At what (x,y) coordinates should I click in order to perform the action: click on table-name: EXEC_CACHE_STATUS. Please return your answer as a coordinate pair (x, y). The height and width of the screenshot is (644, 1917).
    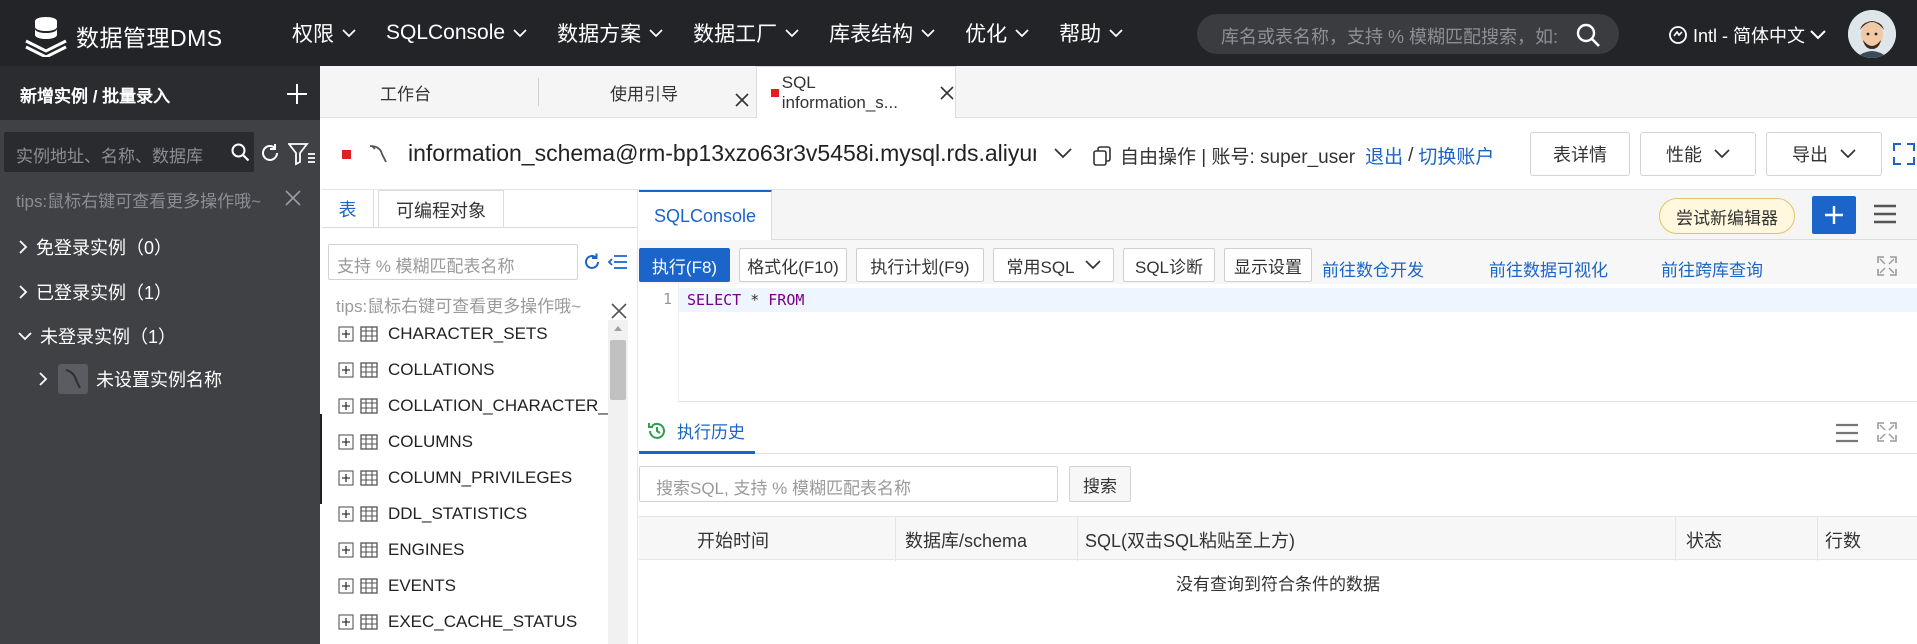
    Looking at the image, I should click on (483, 621).